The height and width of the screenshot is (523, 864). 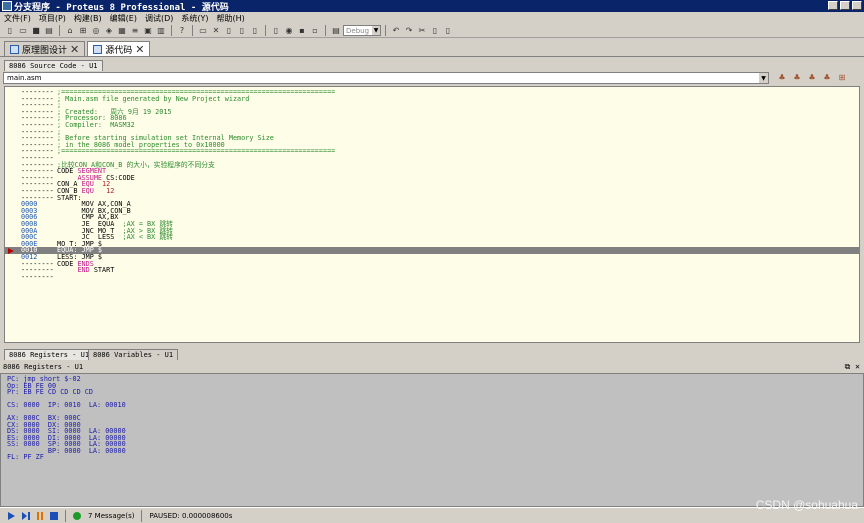 What do you see at coordinates (96, 30) in the screenshot?
I see `pcb-icon: ◎` at bounding box center [96, 30].